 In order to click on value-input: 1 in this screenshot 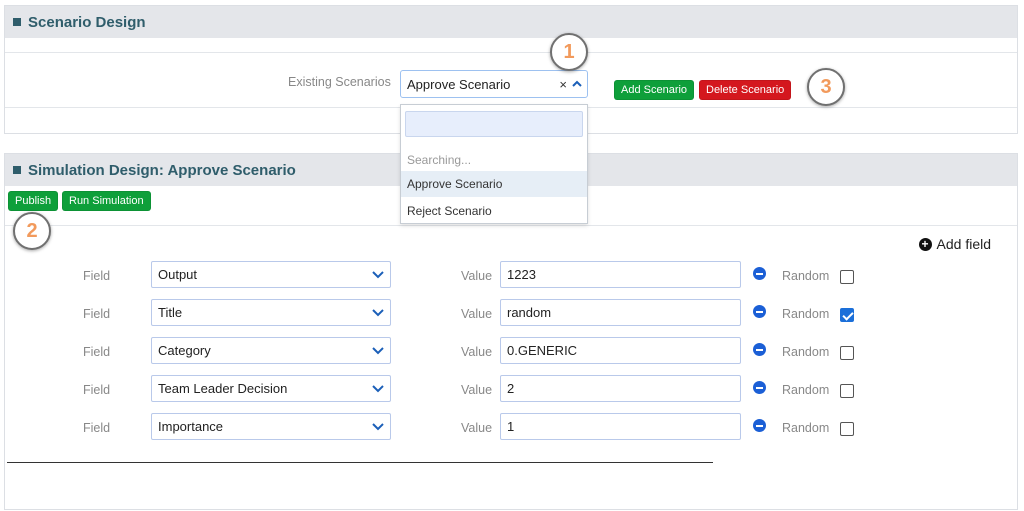, I will do `click(620, 426)`.